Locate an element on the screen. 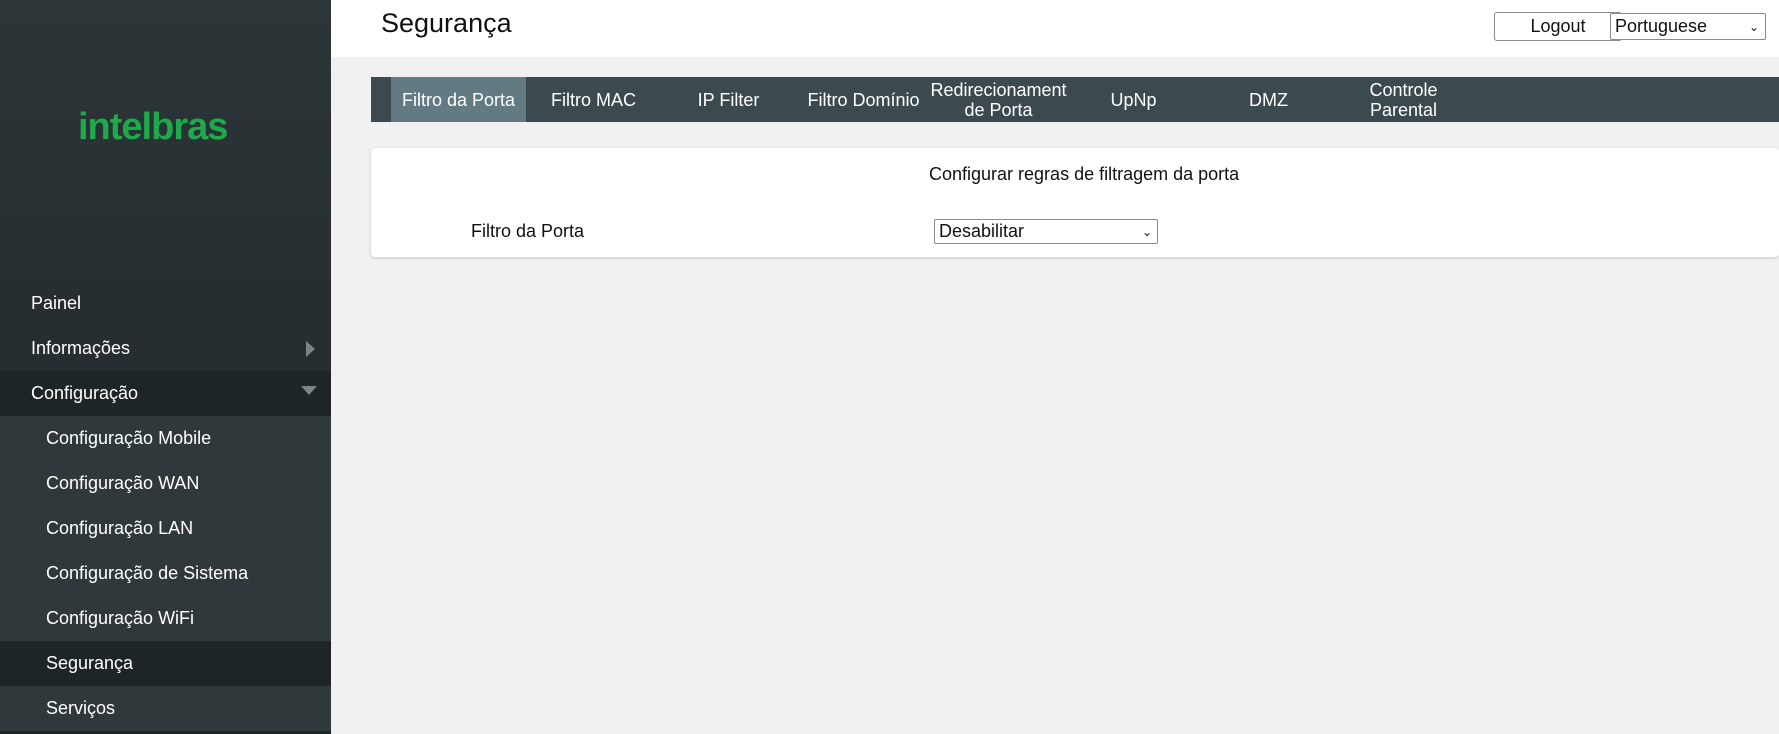  sidebar-subitem-label: Serviços is located at coordinates (81, 708).